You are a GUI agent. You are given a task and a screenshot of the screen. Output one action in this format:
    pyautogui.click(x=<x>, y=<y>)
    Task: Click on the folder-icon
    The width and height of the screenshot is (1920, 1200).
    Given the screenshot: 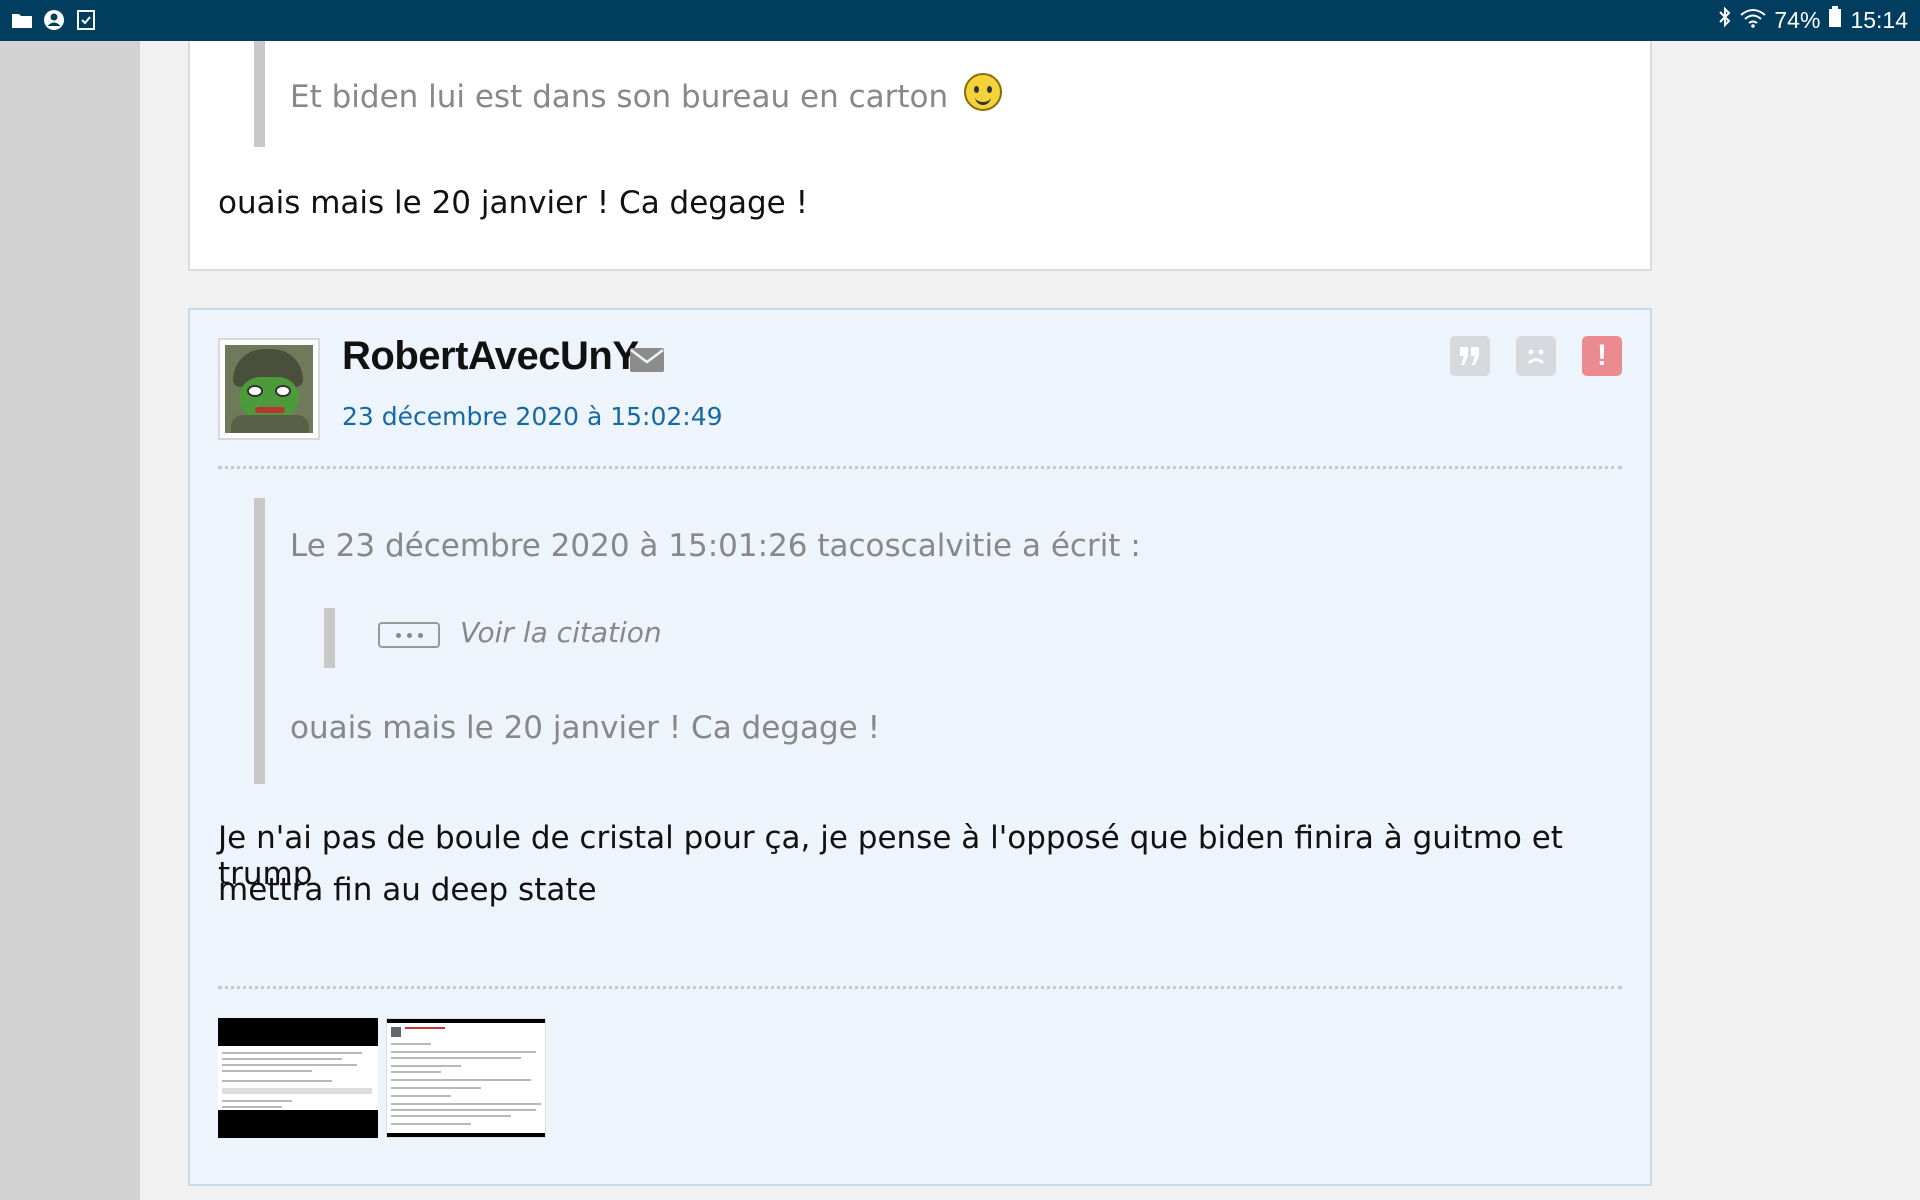 What is the action you would take?
    pyautogui.click(x=22, y=20)
    